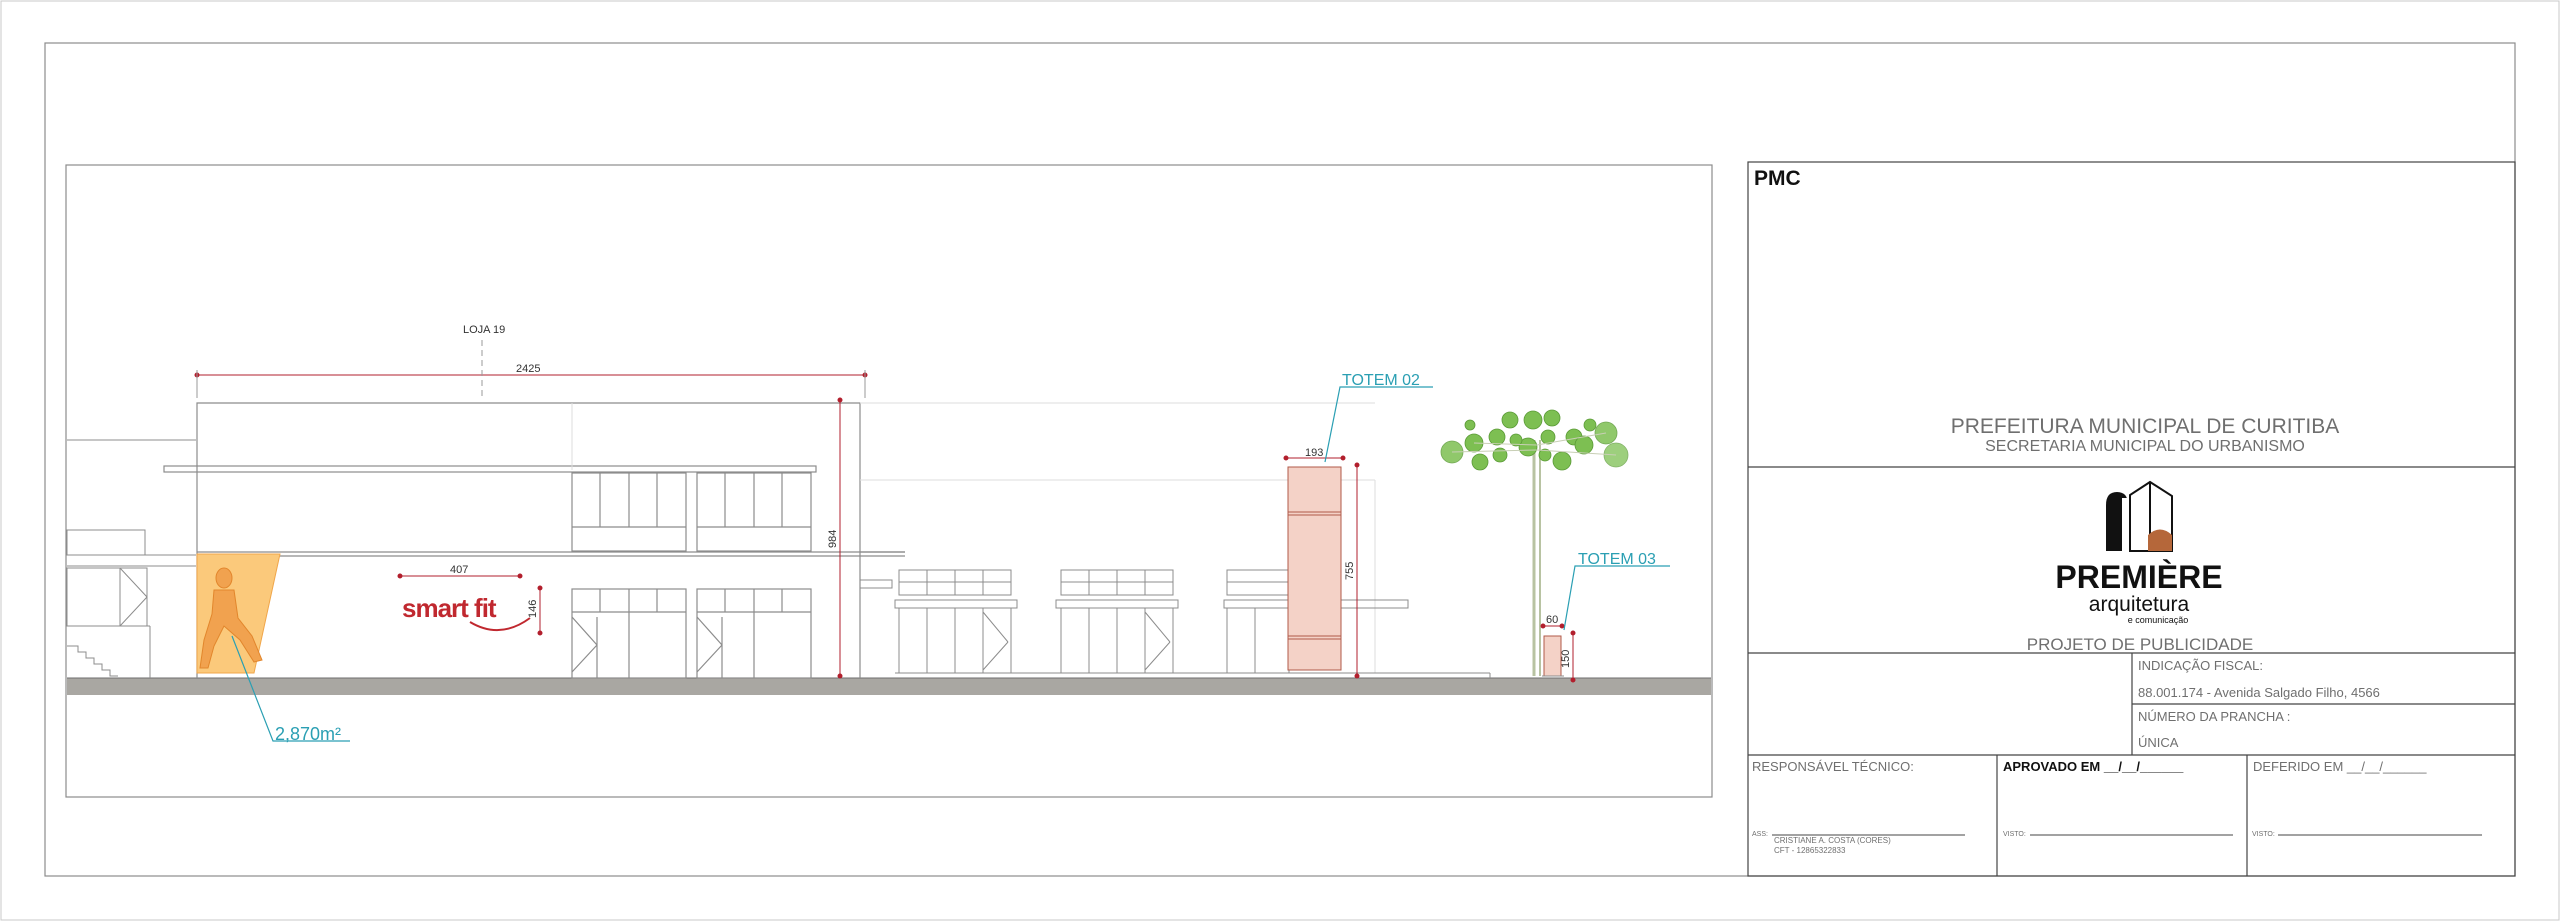 This screenshot has width=2560, height=921. I want to click on dim-logo-width: 407, so click(459, 570).